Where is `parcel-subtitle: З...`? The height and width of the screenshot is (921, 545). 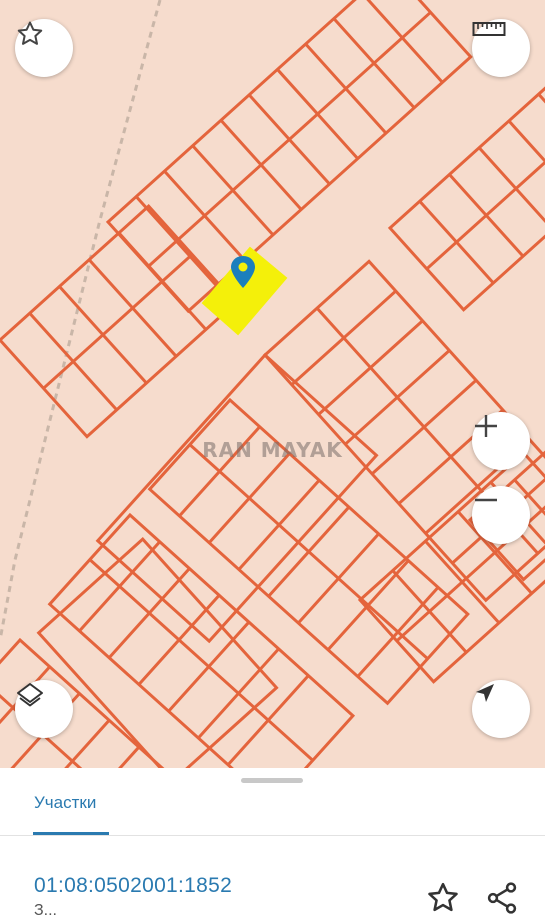
parcel-subtitle: З... is located at coordinates (45, 910).